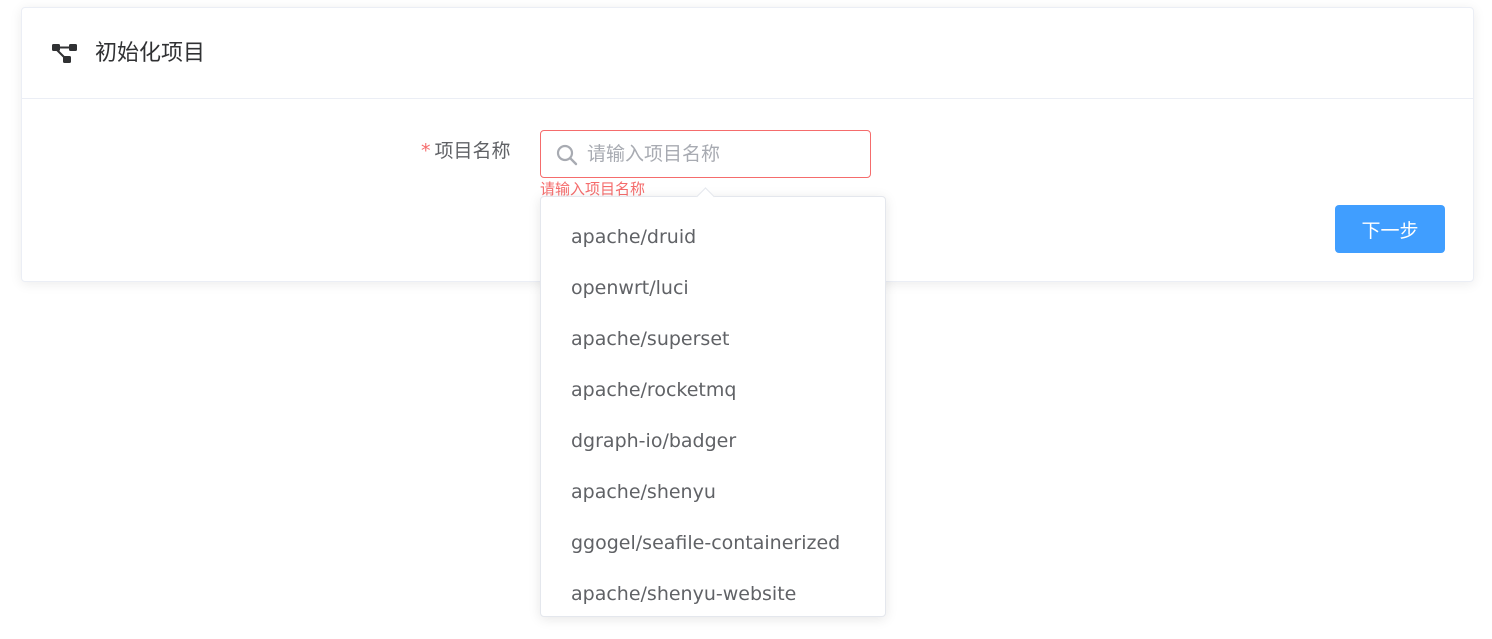 This screenshot has width=1492, height=639. Describe the element at coordinates (713, 594) in the screenshot. I see `suggestion-item: apache/shenyu-website` at that location.